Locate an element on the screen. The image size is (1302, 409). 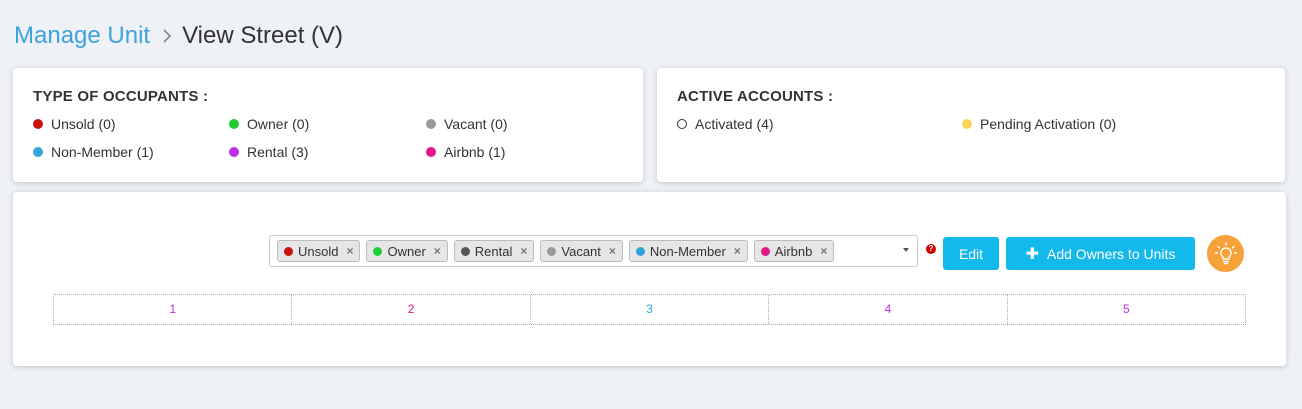
tag-label: Vacant is located at coordinates (581, 251).